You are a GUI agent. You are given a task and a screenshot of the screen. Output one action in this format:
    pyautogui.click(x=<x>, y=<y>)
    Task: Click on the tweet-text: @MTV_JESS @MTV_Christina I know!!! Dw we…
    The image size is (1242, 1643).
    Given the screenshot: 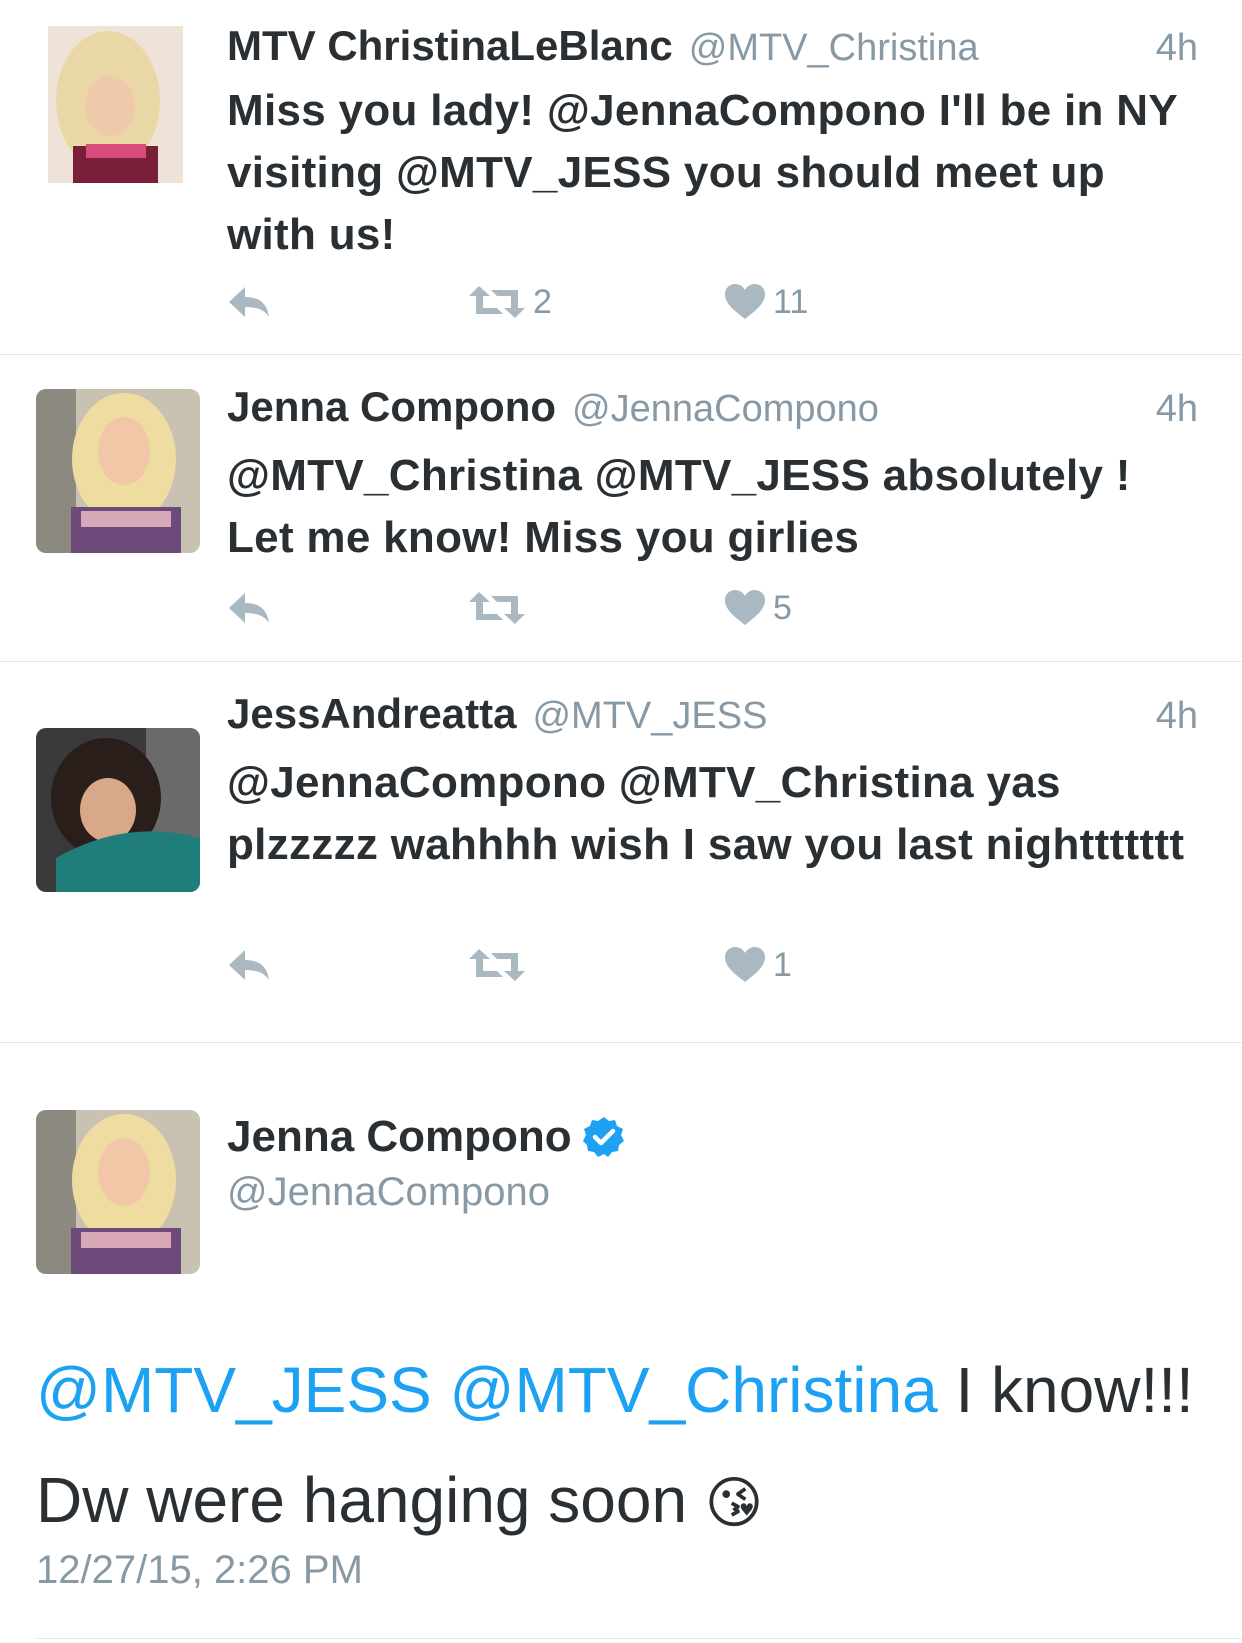 What is the action you would take?
    pyautogui.click(x=621, y=1446)
    